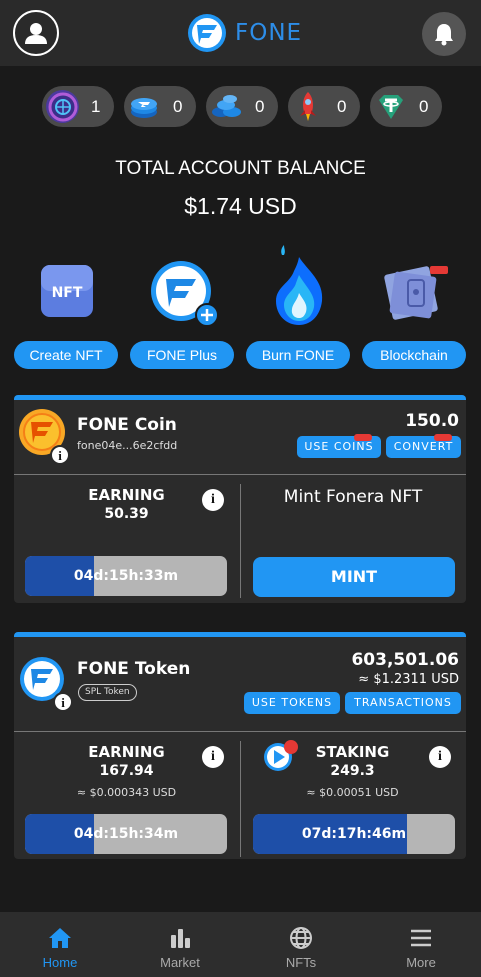  What do you see at coordinates (299, 286) in the screenshot?
I see `flame-icon` at bounding box center [299, 286].